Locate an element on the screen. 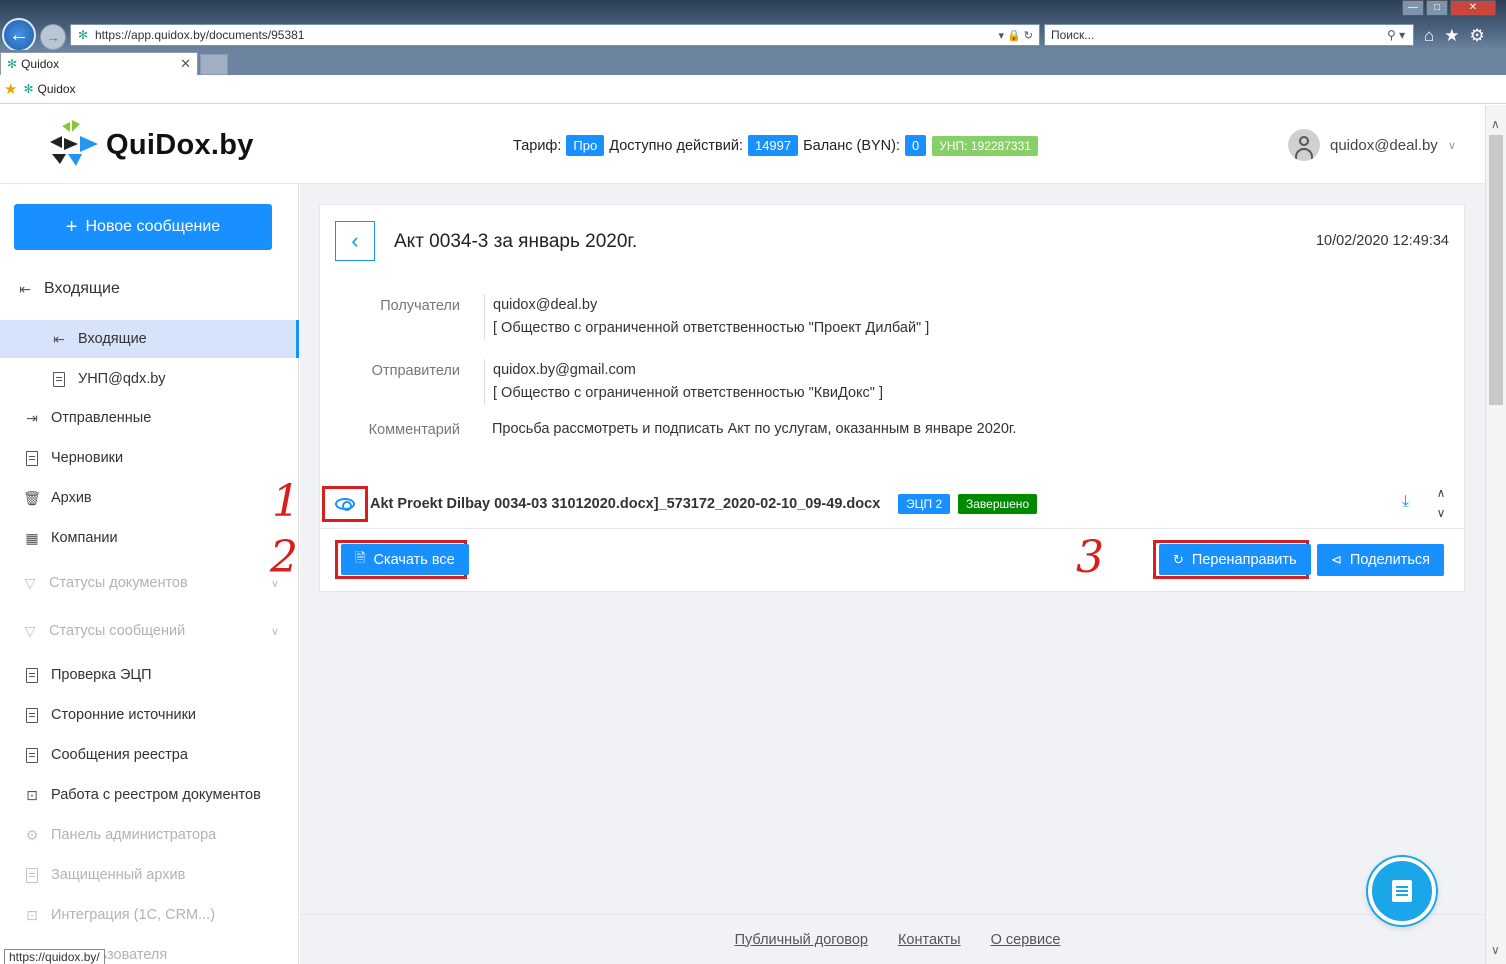 This screenshot has height=964, width=1506. page-title: Акт 0034-3 за январь 2020г. is located at coordinates (516, 241).